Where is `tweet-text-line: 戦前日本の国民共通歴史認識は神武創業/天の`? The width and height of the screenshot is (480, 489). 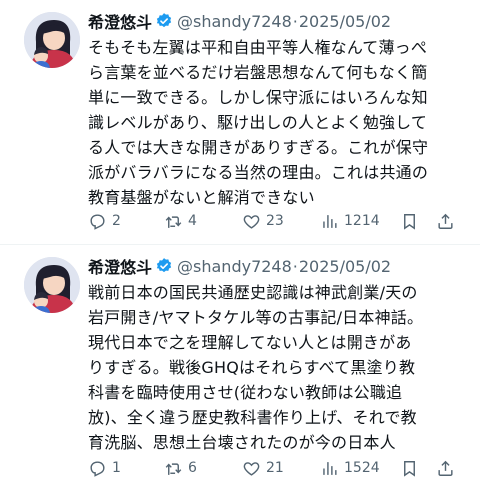 tweet-text-line: 戦前日本の国民共通歴史認識は神武創業/天の is located at coordinates (253, 292).